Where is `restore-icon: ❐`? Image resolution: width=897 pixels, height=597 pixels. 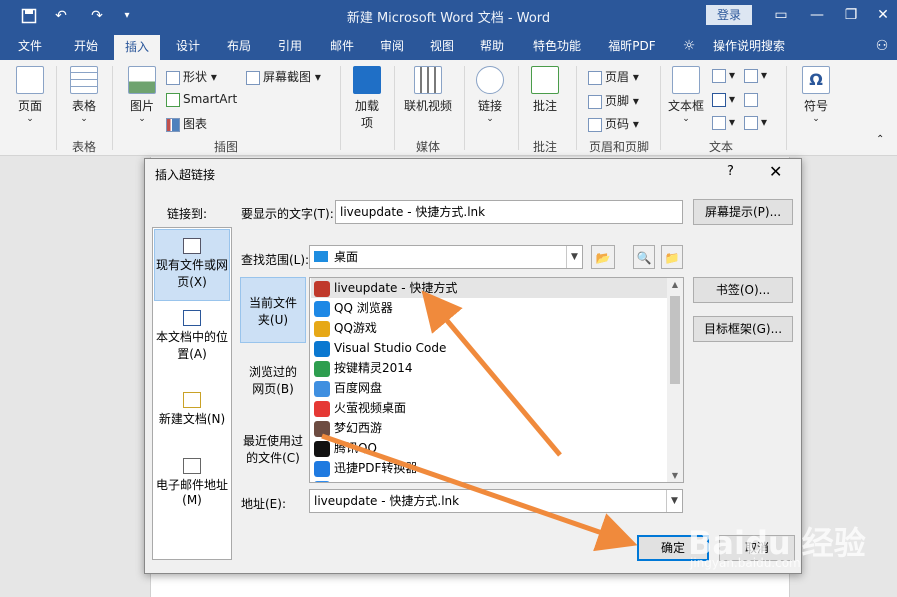 restore-icon: ❐ is located at coordinates (851, 15).